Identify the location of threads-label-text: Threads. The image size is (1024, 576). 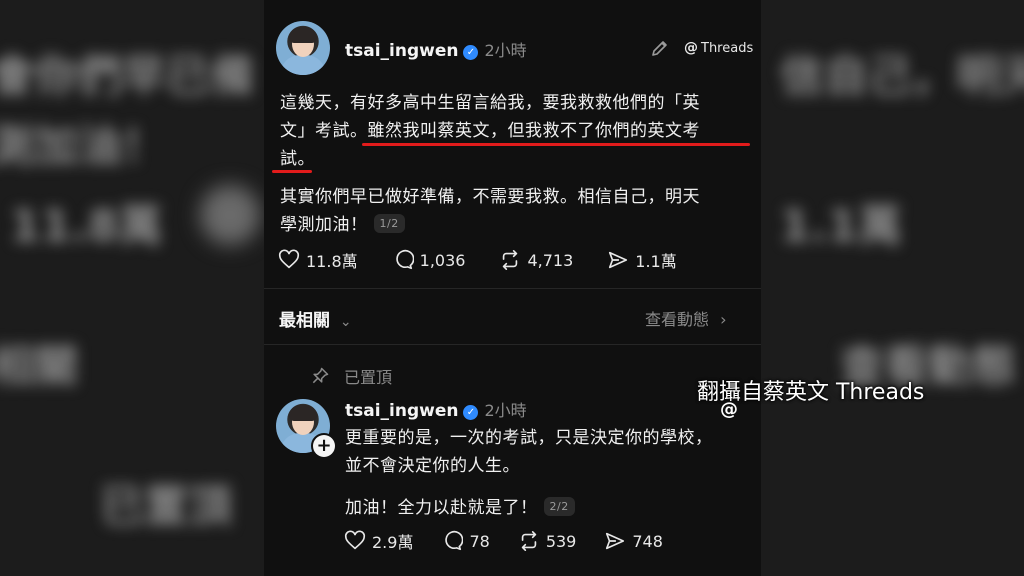
(727, 48).